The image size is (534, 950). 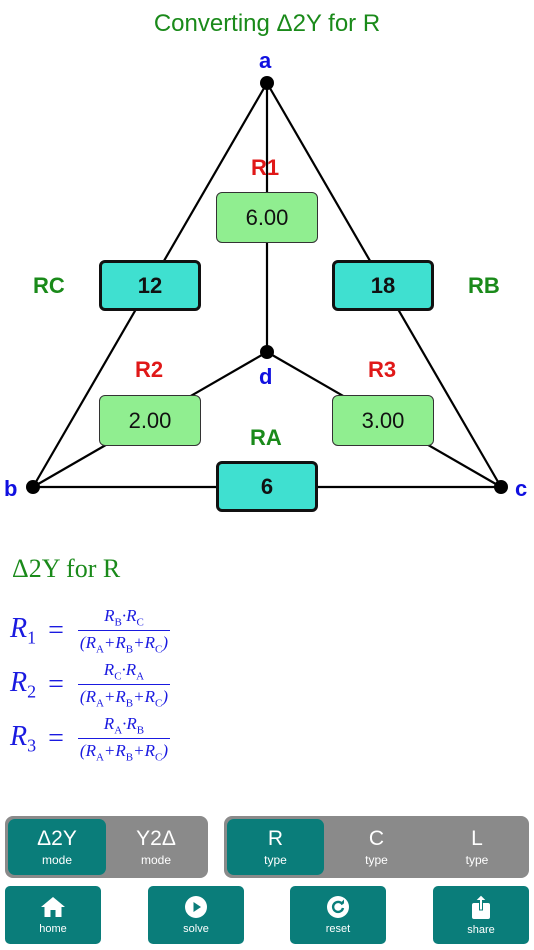 I want to click on rc-label: RC, so click(x=49, y=285).